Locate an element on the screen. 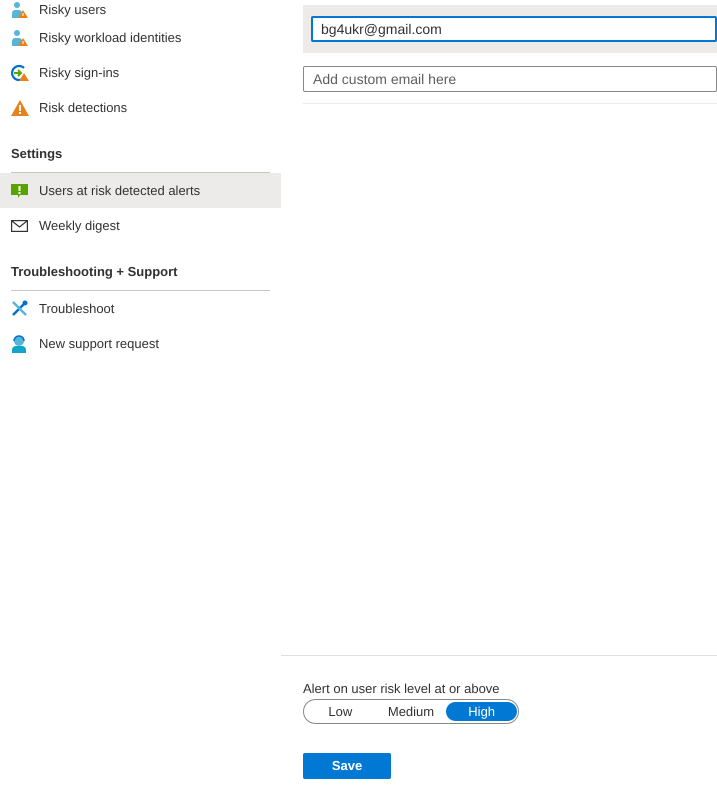  section-heading: Troubleshooting + Support is located at coordinates (94, 271).